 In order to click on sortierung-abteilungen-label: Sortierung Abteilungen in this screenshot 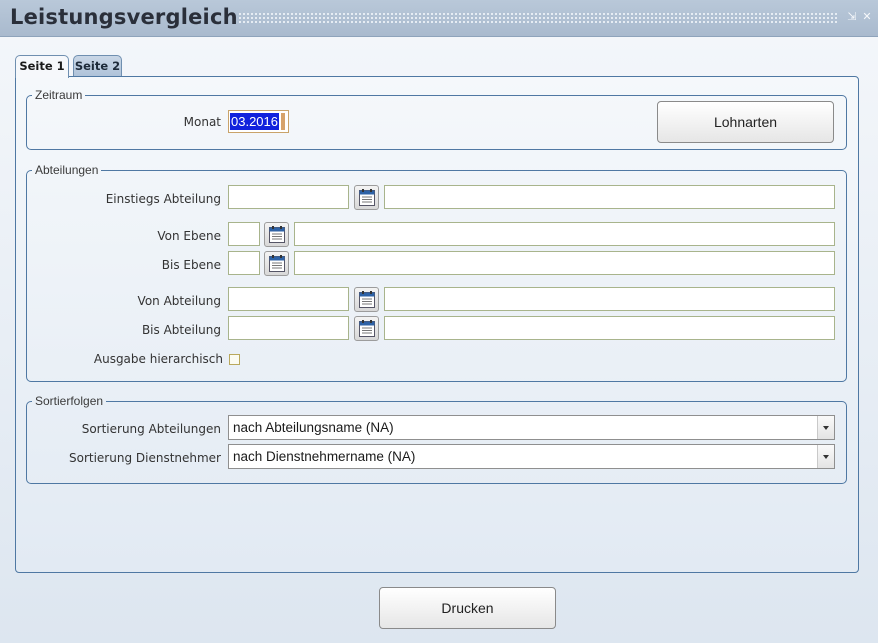, I will do `click(151, 429)`.